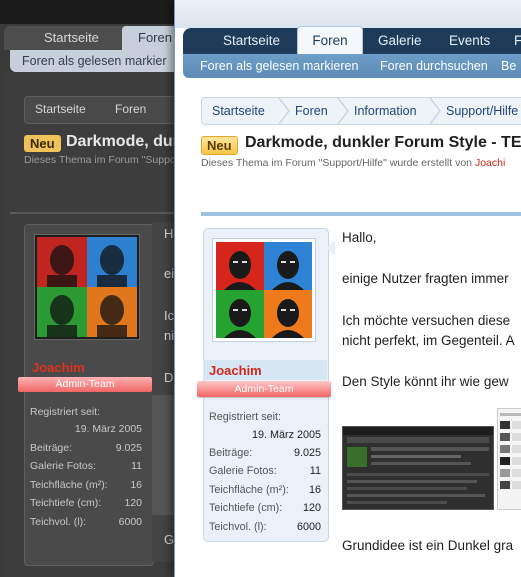 This screenshot has width=521, height=577. What do you see at coordinates (265, 489) in the screenshot?
I see `stat-pond-area: Teichfläche (m²): 16` at bounding box center [265, 489].